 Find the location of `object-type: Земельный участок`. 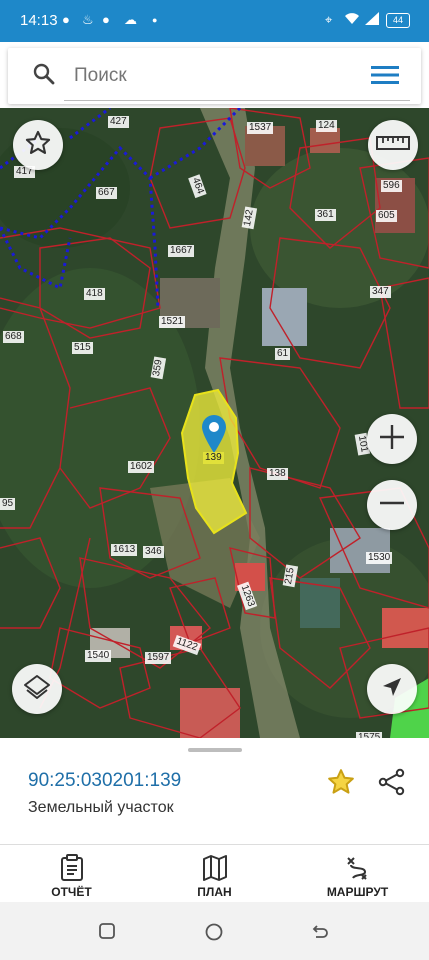

object-type: Земельный участок is located at coordinates (101, 807).